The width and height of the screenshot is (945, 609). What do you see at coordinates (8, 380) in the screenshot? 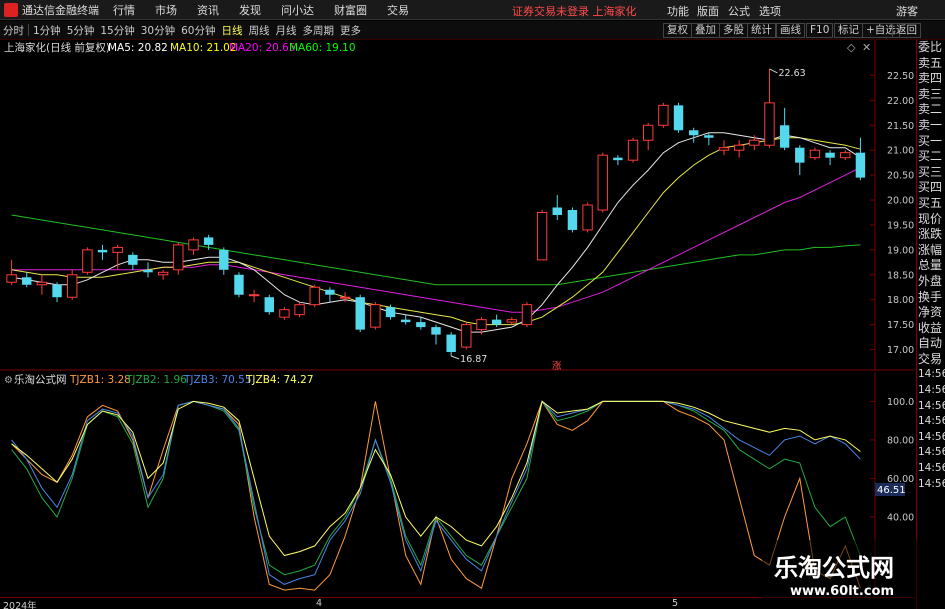
I see `settings-icon: ⚙` at bounding box center [8, 380].